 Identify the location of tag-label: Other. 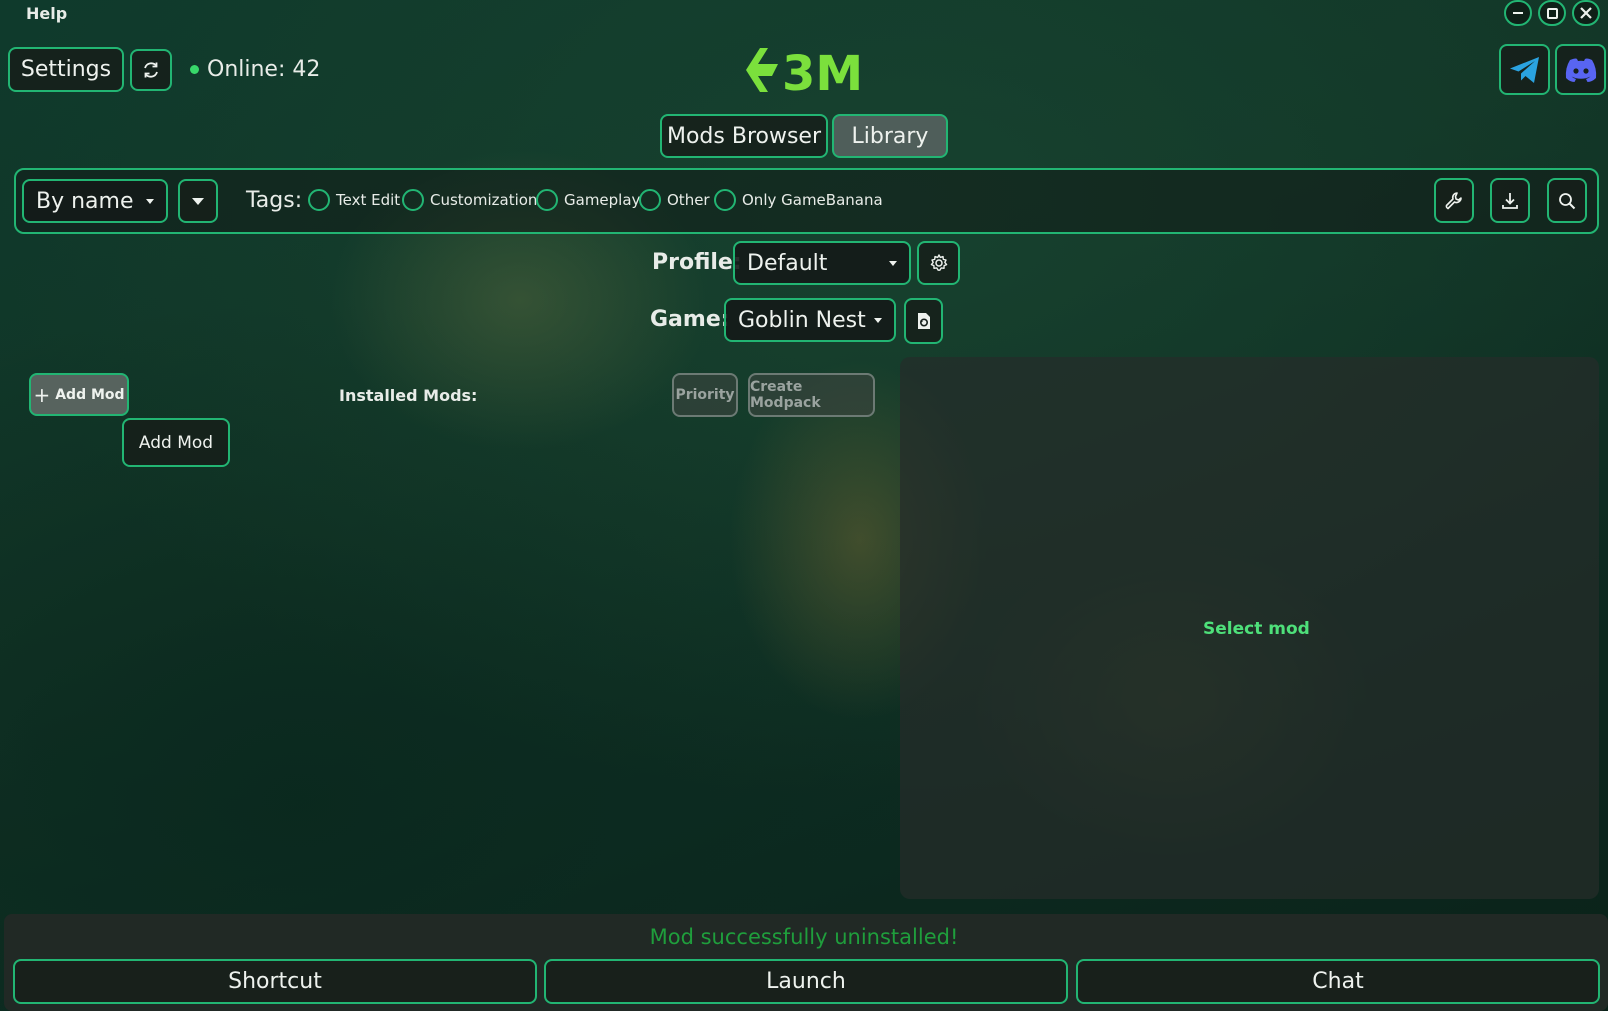
(688, 200).